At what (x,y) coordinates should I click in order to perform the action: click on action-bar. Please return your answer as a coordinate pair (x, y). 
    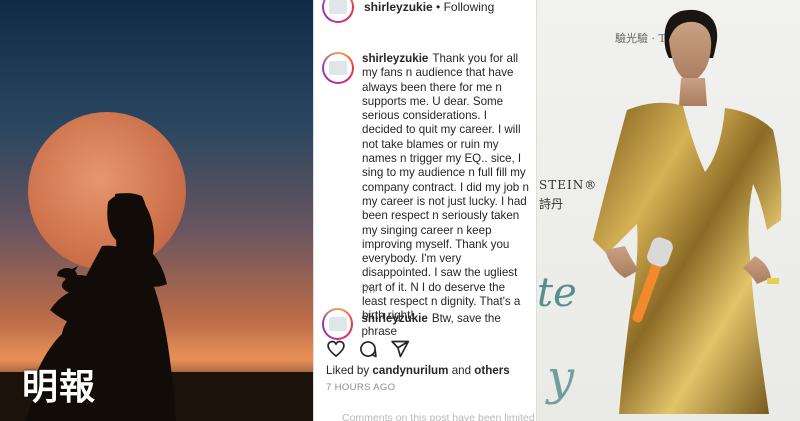
    Looking at the image, I should click on (368, 349).